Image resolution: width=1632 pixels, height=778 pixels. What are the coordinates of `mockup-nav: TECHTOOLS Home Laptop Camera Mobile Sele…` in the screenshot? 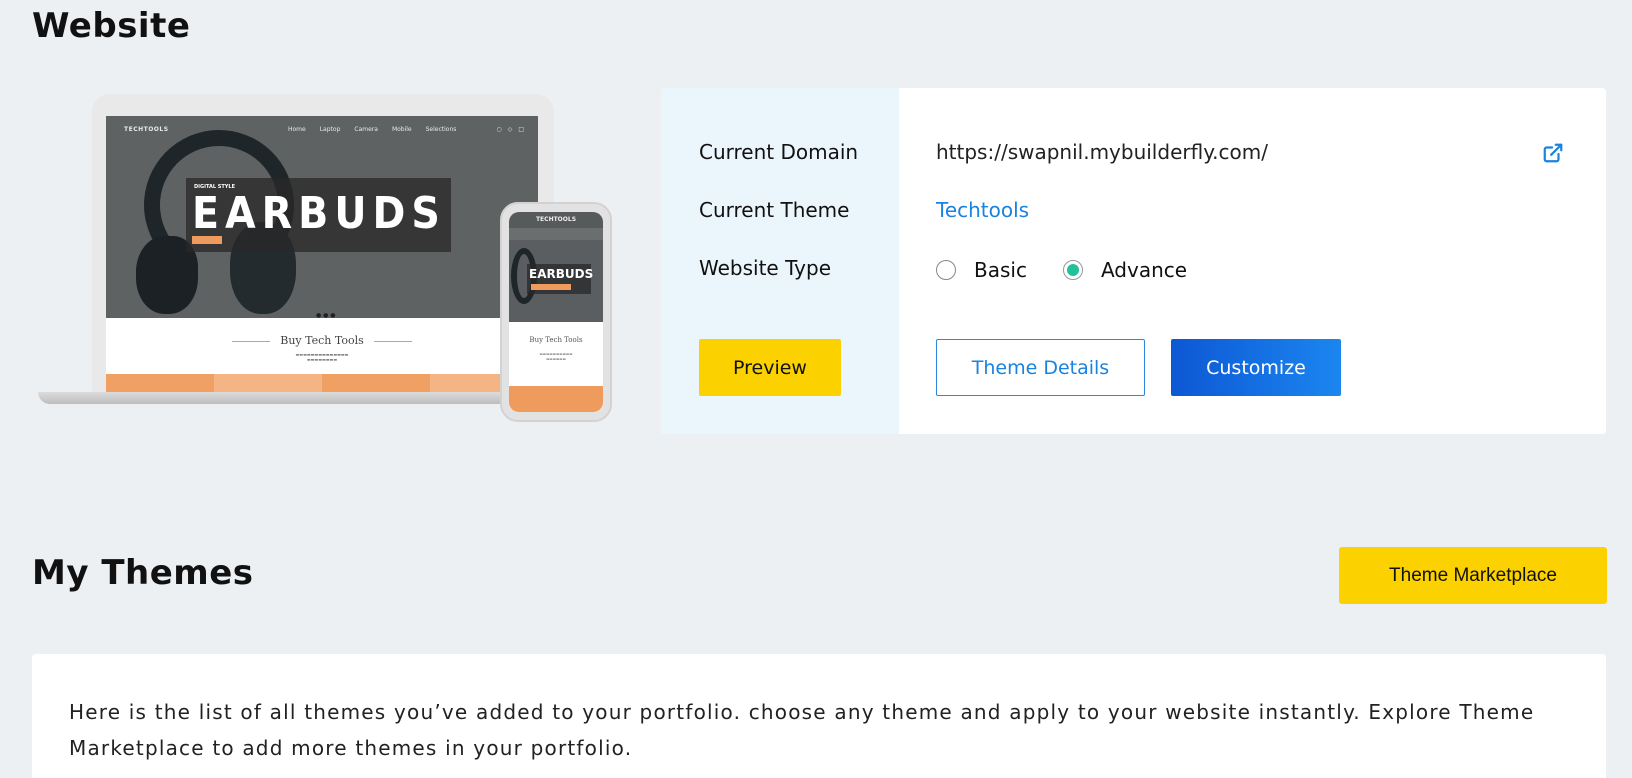 It's located at (324, 131).